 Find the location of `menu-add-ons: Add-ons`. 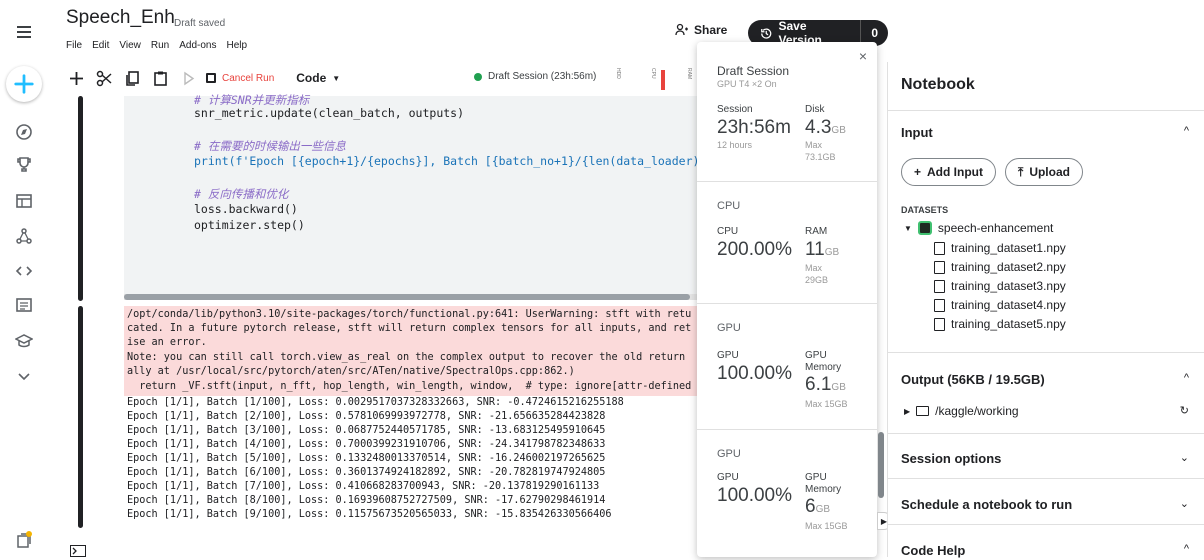

menu-add-ons: Add-ons is located at coordinates (197, 45).